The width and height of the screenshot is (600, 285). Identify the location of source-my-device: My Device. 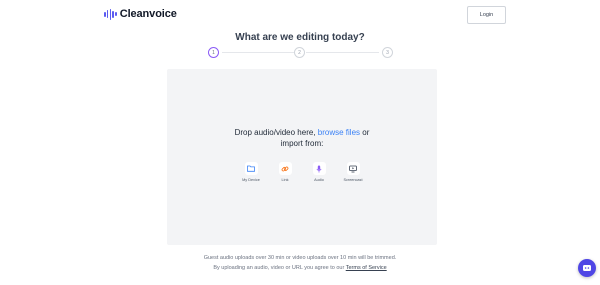
(251, 172).